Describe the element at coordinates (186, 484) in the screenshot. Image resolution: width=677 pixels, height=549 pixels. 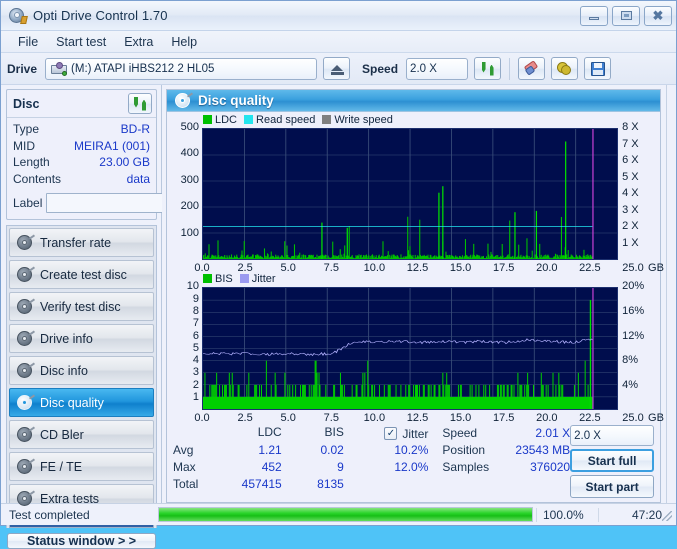
I see `stats-label-total: Total` at that location.